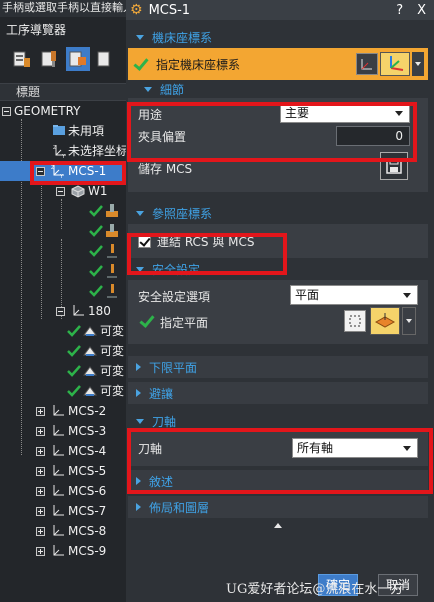 Image resolution: width=434 pixels, height=602 pixels. I want to click on safety-option-label: 安全設定選項, so click(174, 297).